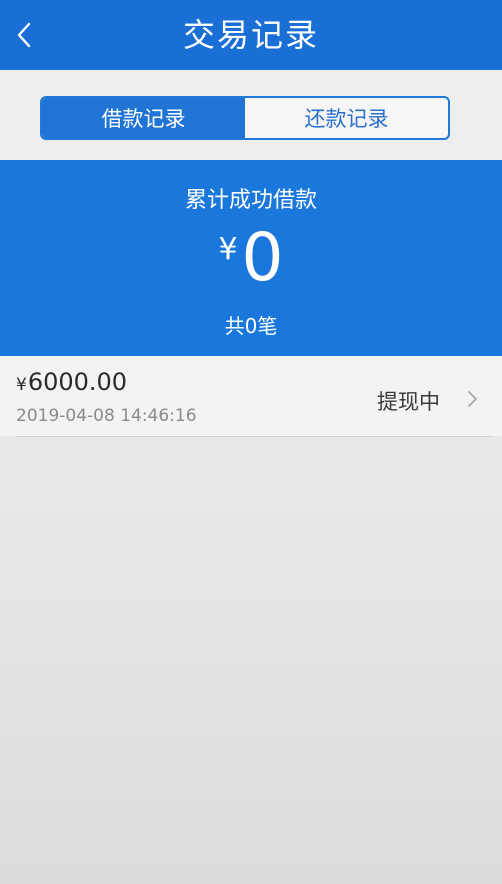  I want to click on record-amount: ¥6000.00, so click(71, 382).